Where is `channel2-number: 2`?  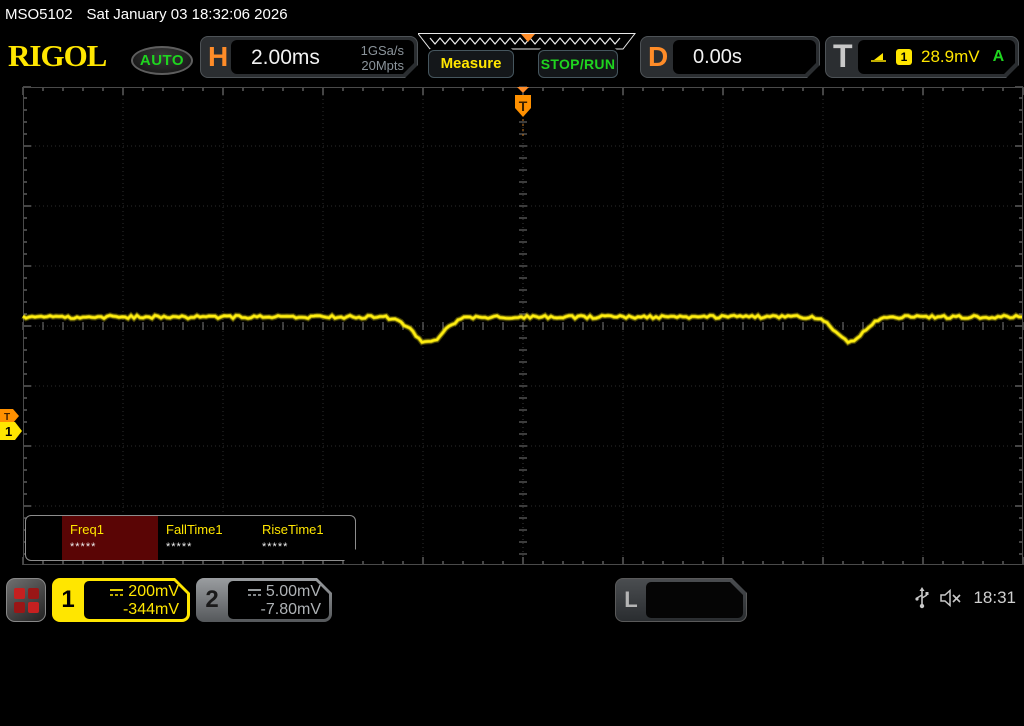
channel2-number: 2 is located at coordinates (212, 599).